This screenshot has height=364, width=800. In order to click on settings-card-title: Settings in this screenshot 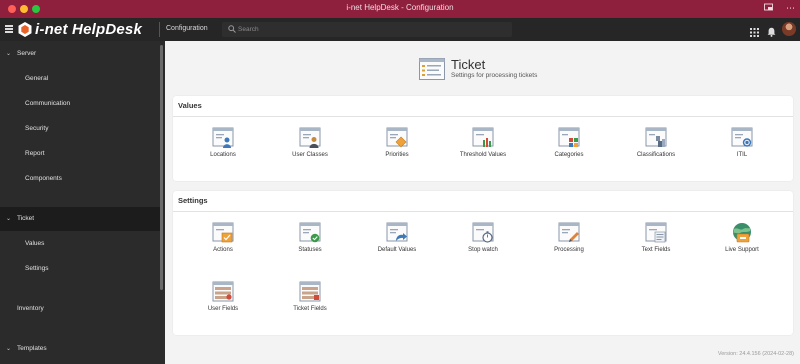, I will do `click(193, 200)`.